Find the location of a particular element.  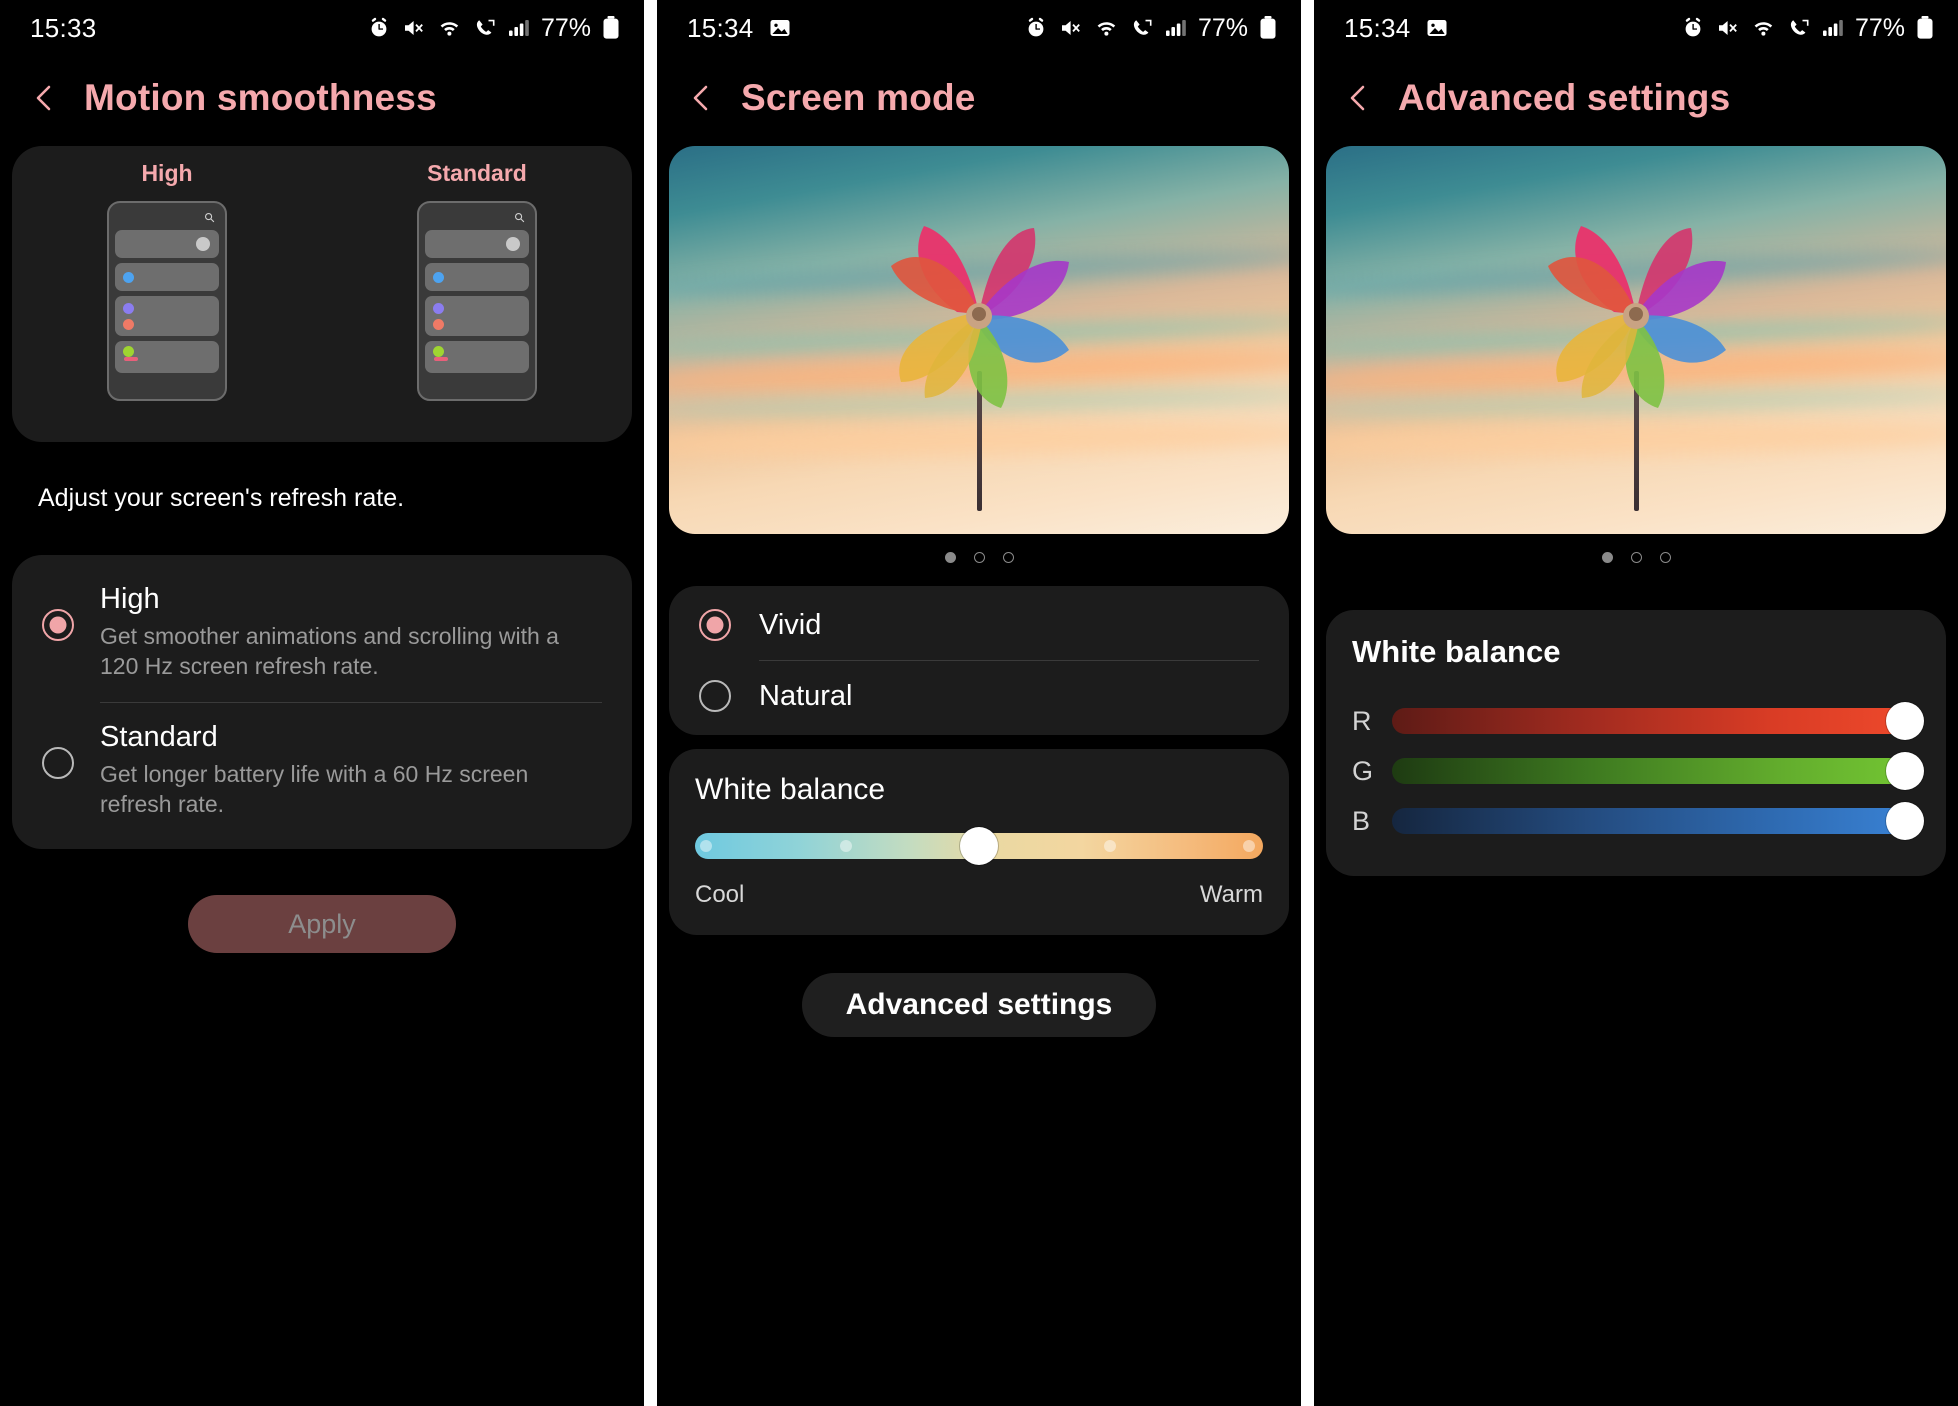

white-balance-warm-label: Warm is located at coordinates (1231, 894).